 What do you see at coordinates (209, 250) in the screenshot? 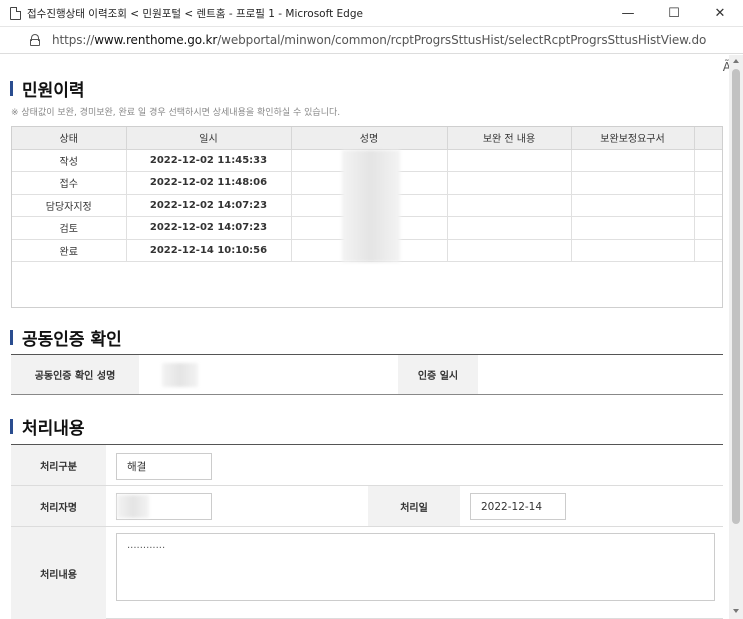
I see `datetime-cell: 2022-12-14 10:10:56` at bounding box center [209, 250].